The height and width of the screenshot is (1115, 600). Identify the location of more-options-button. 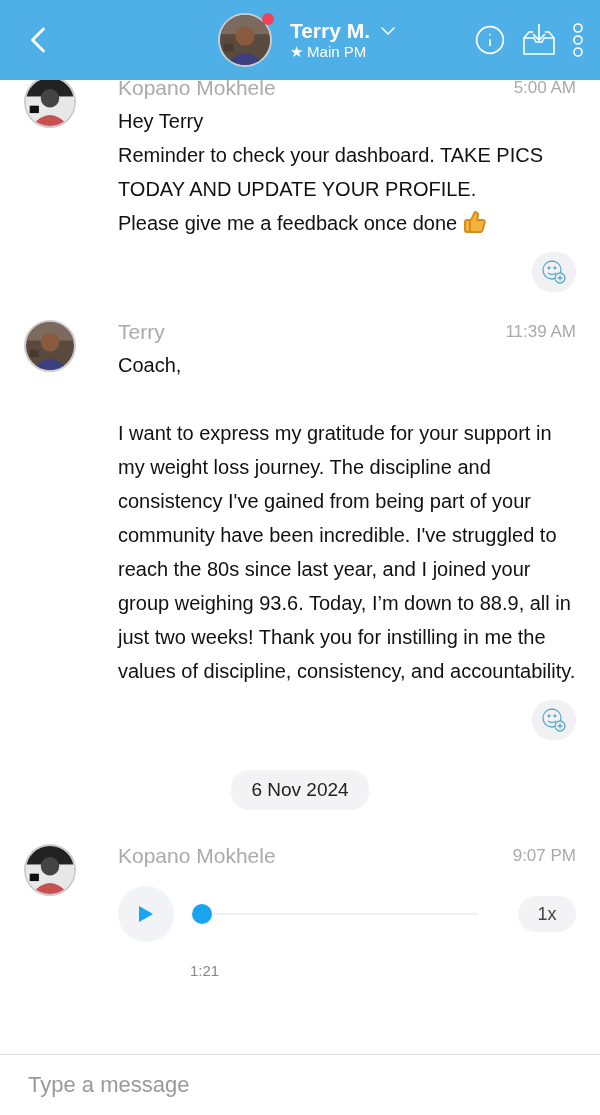
(578, 40).